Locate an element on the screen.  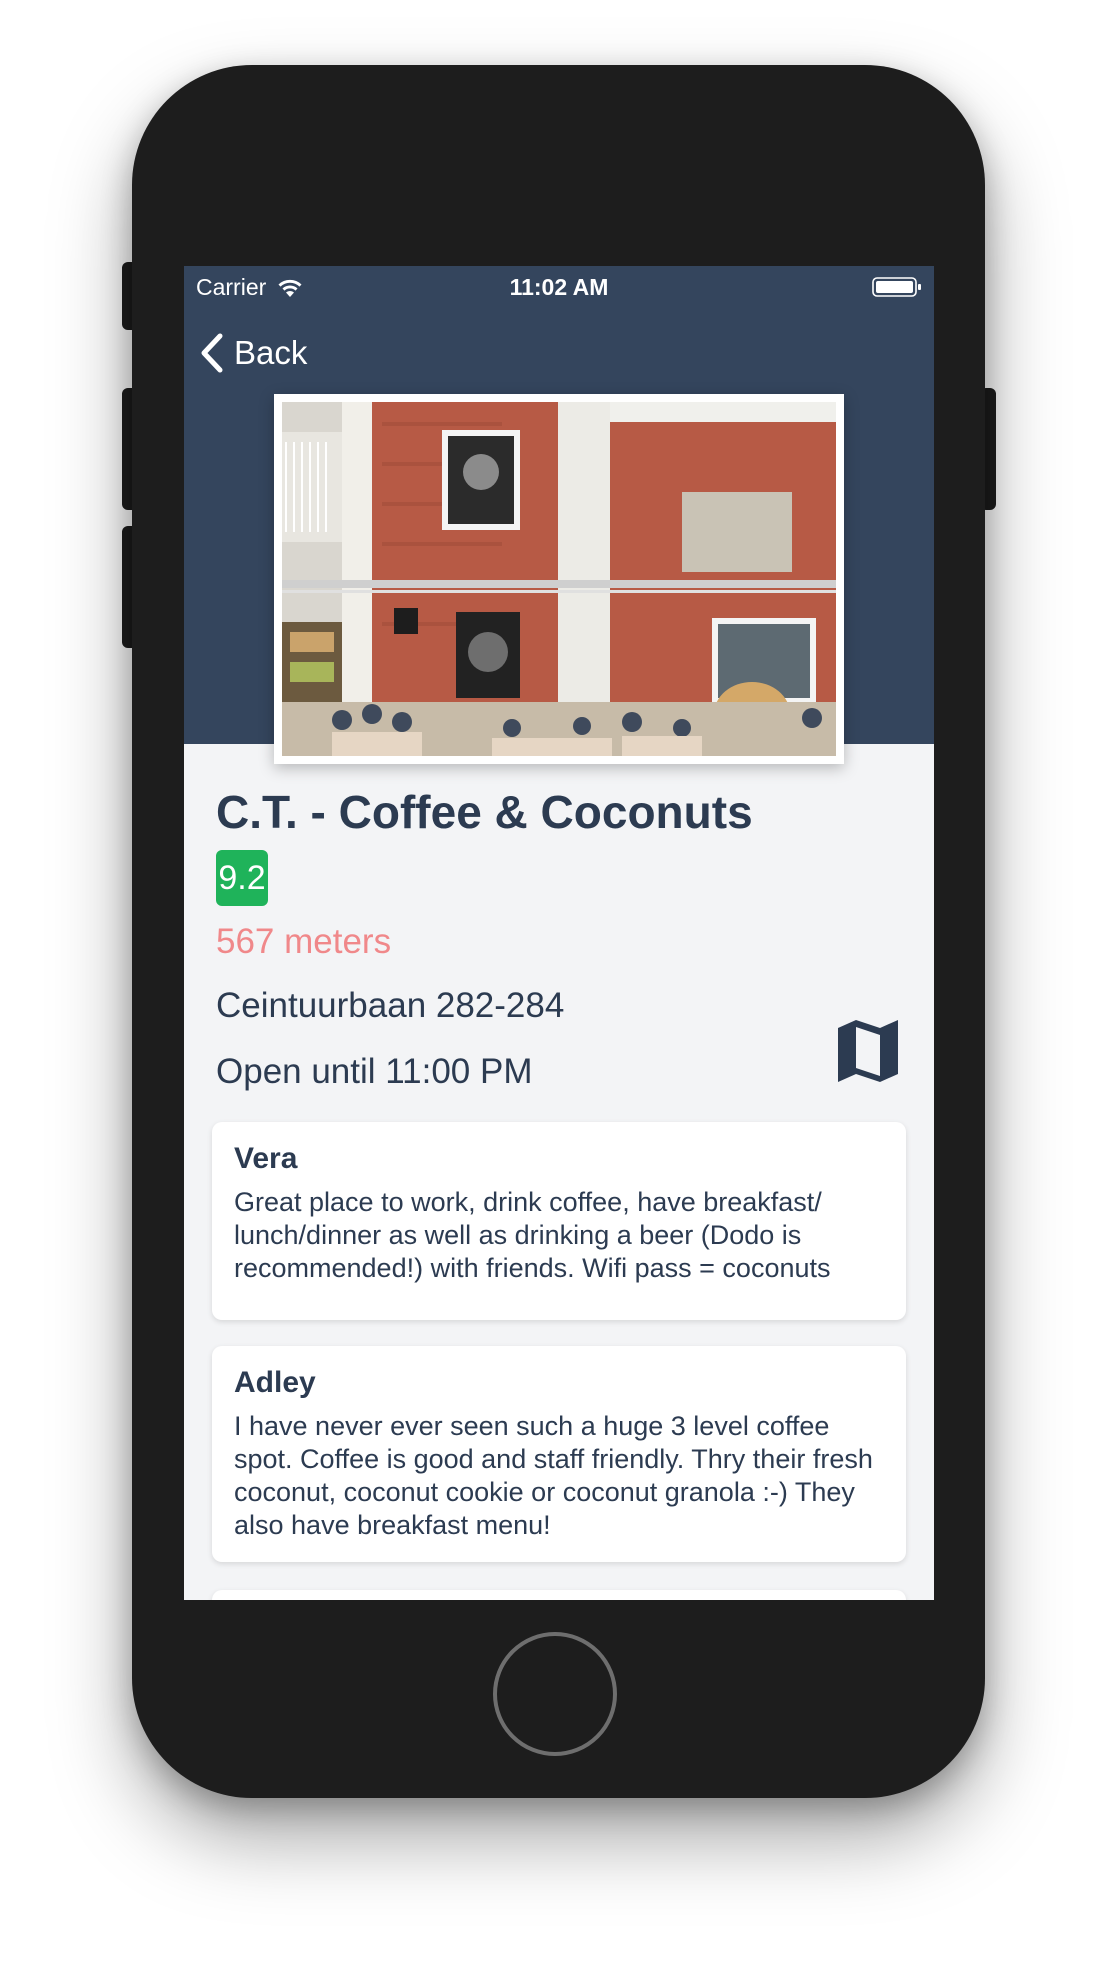
review-author: Adley is located at coordinates (275, 1382).